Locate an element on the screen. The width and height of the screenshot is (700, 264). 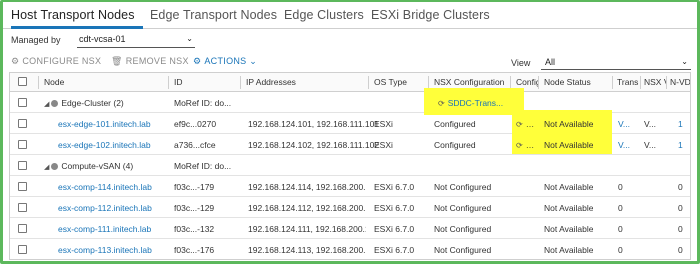
tab-edge-clusters: Edge Clusters is located at coordinates (324, 15).